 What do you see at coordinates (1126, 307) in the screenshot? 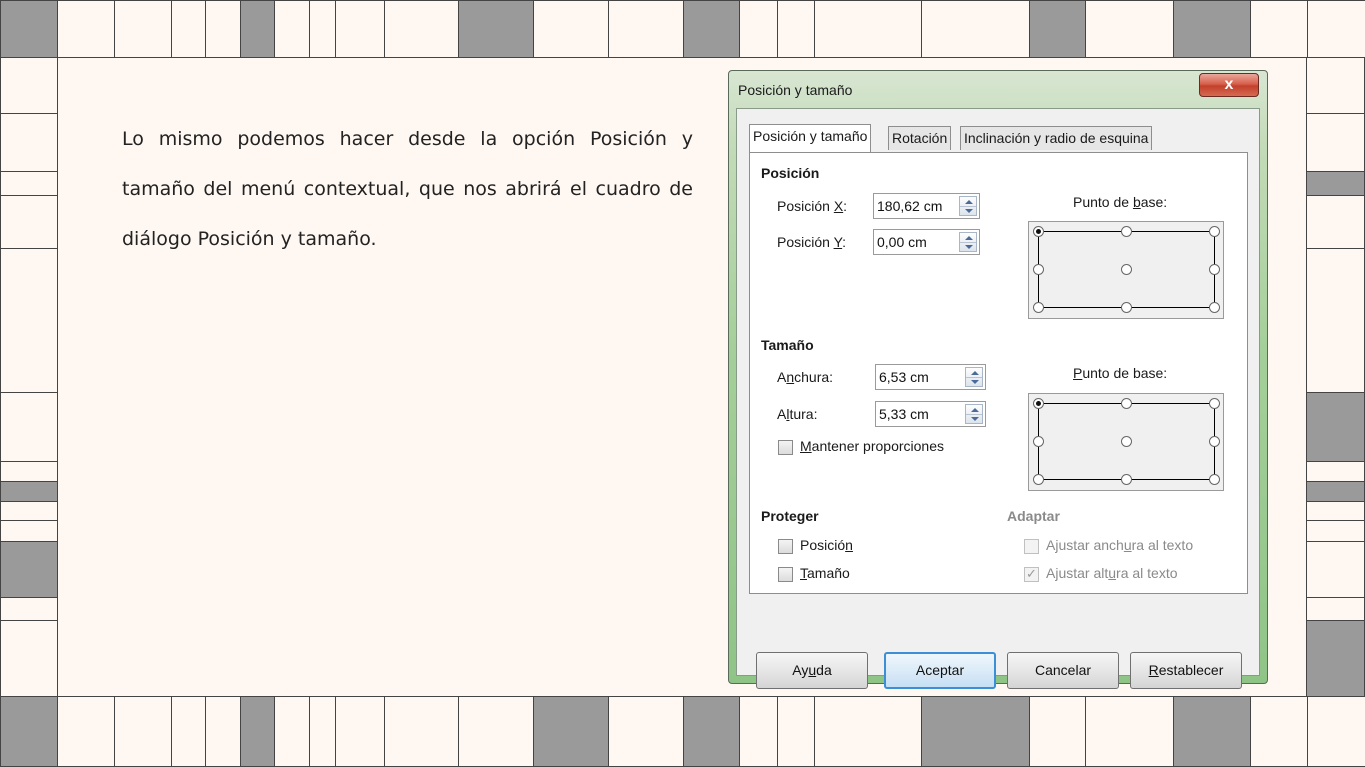
I see `position-base-bottom-center-radio` at bounding box center [1126, 307].